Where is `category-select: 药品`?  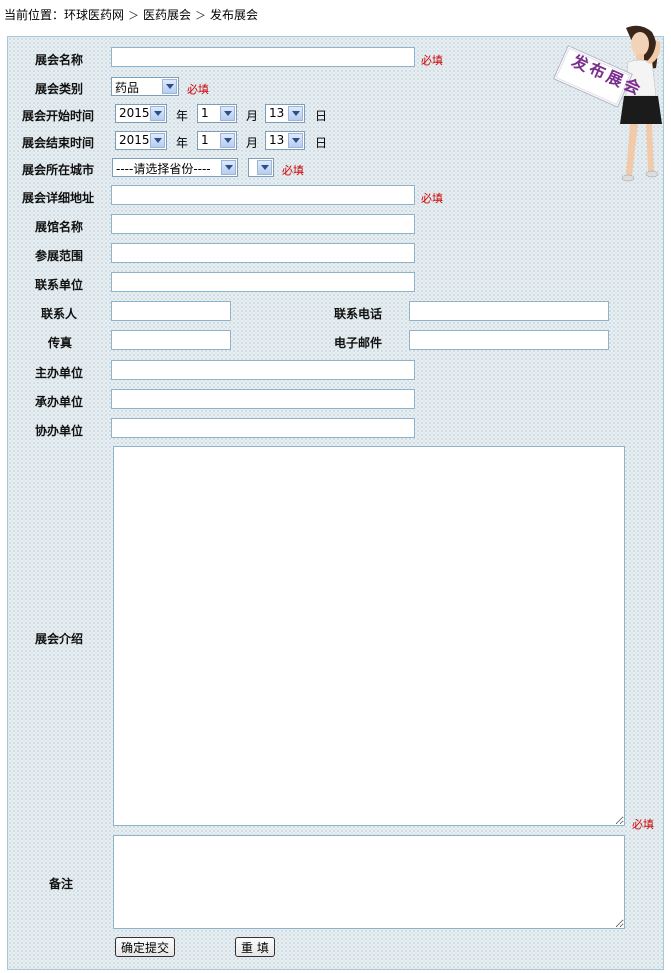 category-select: 药品 is located at coordinates (145, 86).